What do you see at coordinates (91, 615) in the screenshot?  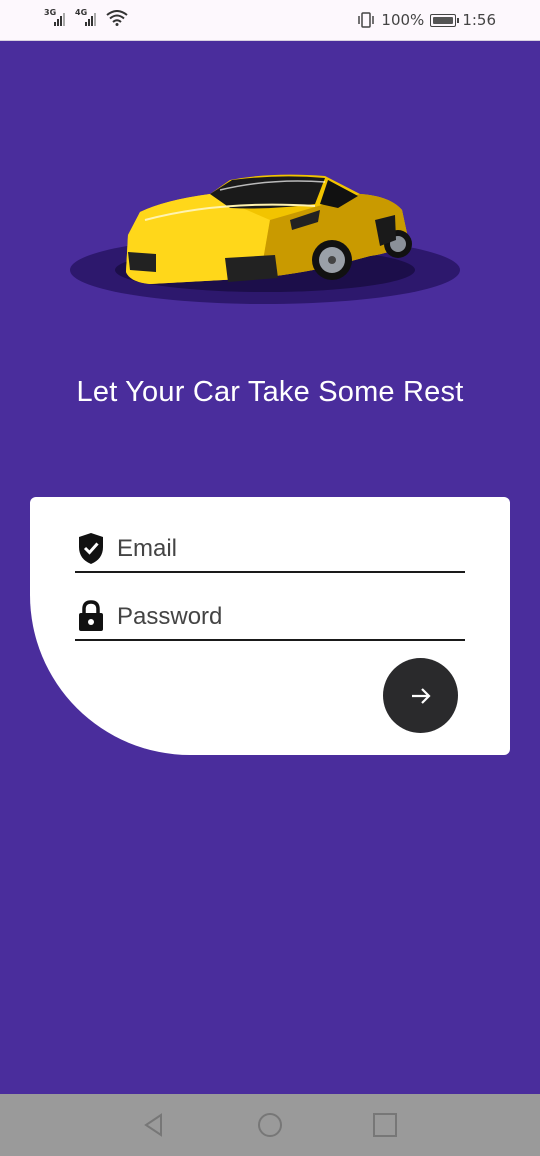 I see `lock-icon` at bounding box center [91, 615].